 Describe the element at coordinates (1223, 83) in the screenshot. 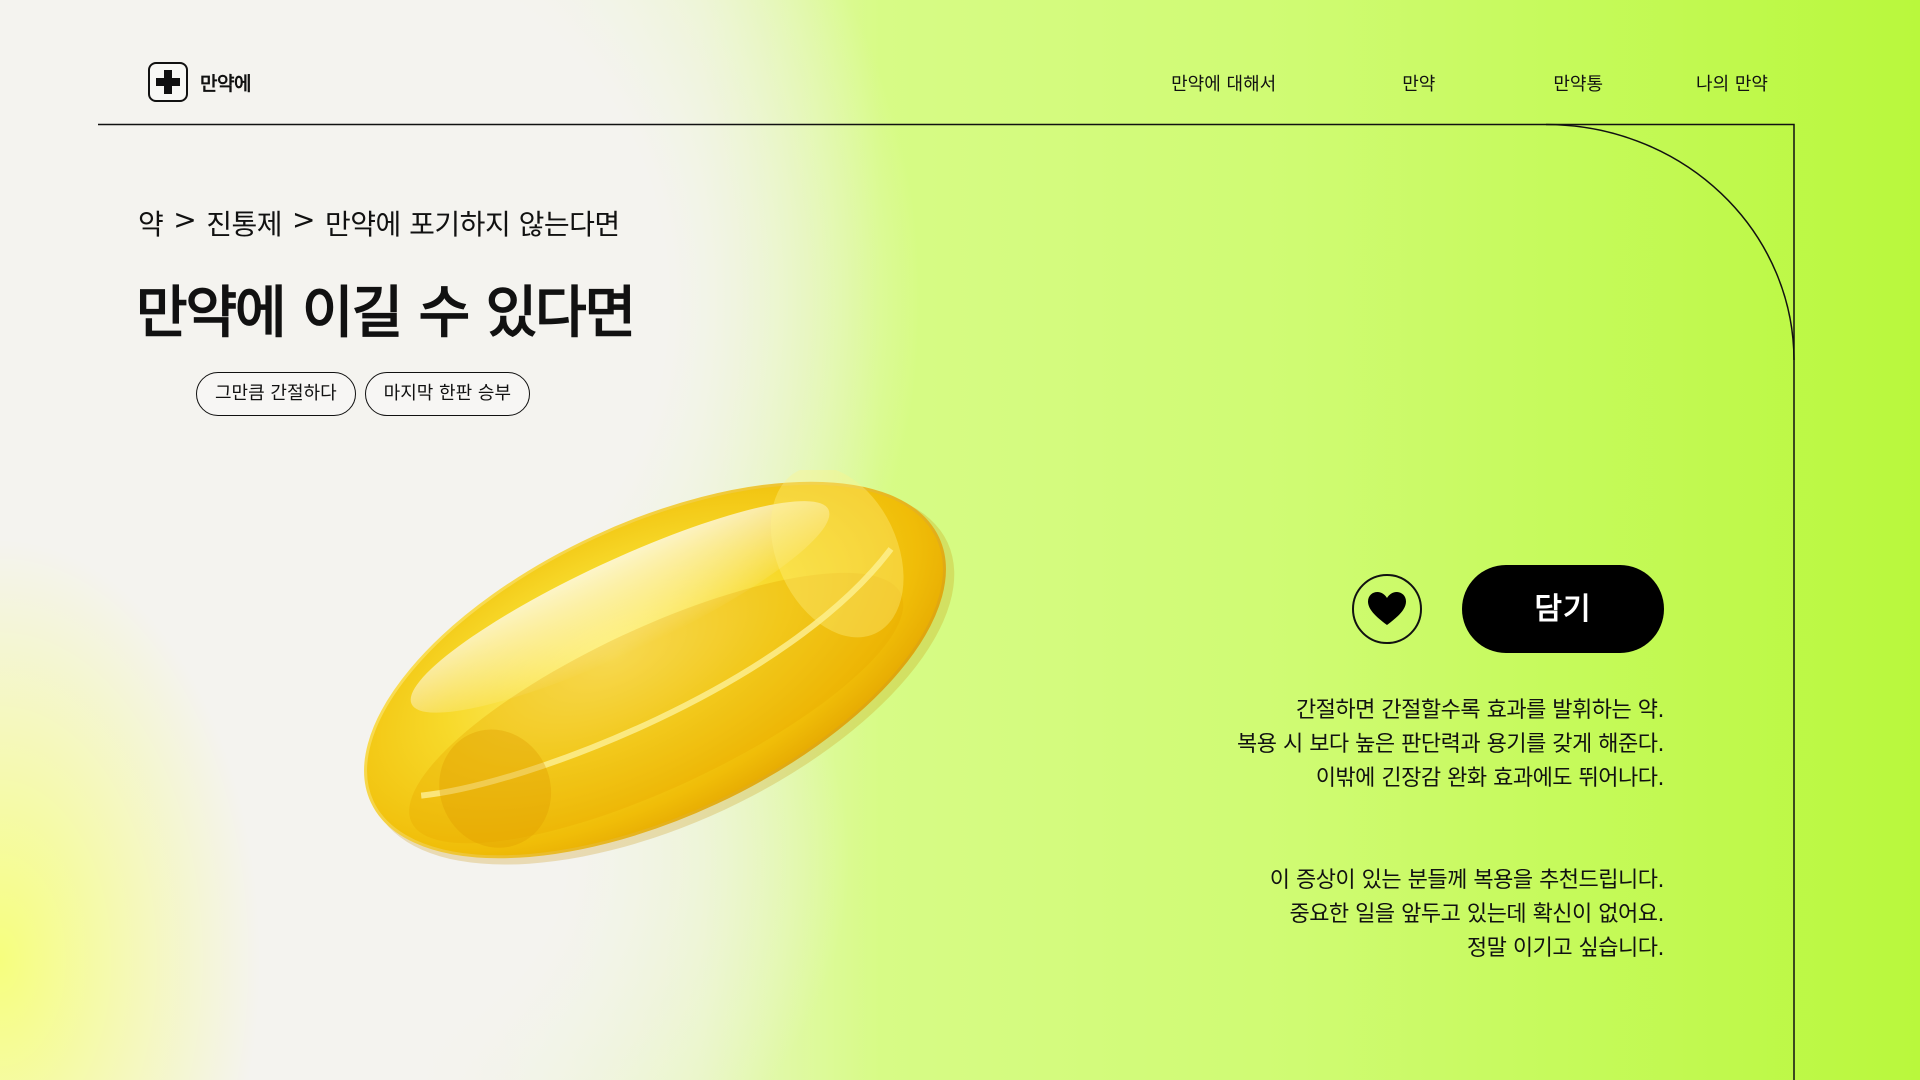

I see `nav-about: 만약에 대해서` at that location.